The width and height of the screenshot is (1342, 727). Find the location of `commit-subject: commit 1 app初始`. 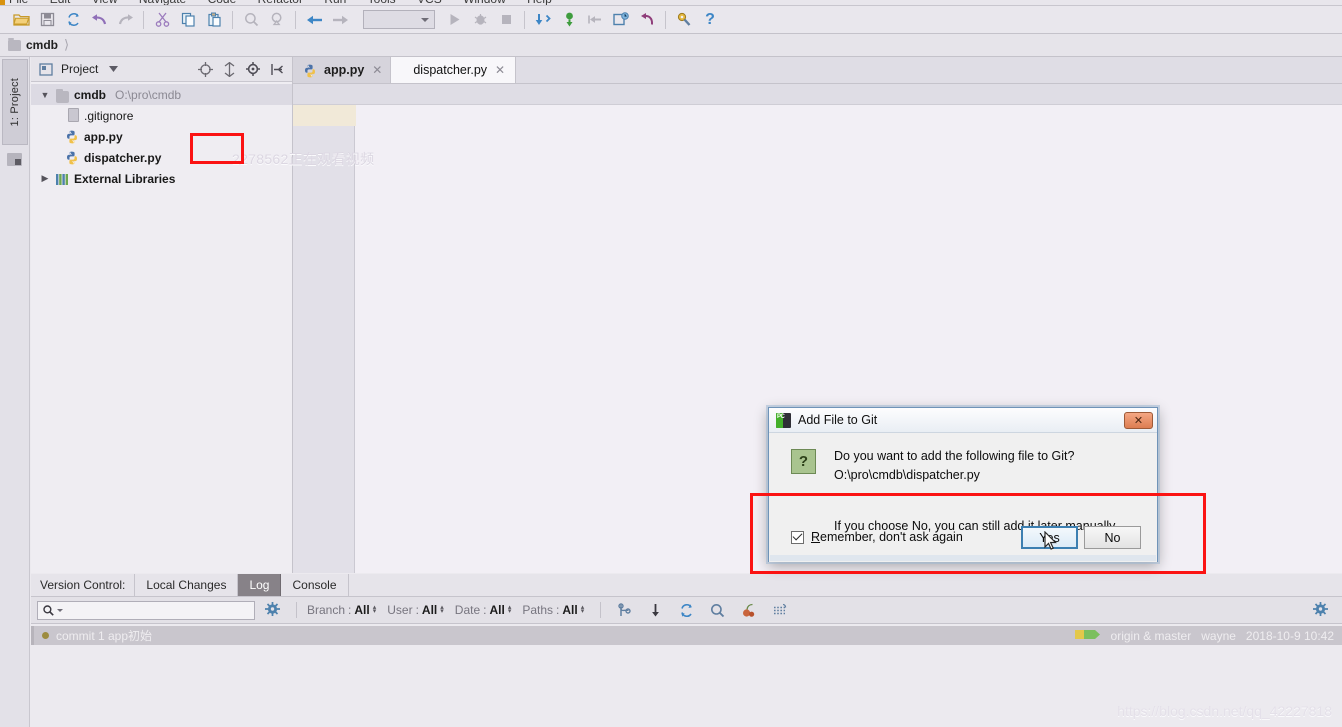

commit-subject: commit 1 app初始 is located at coordinates (104, 636).